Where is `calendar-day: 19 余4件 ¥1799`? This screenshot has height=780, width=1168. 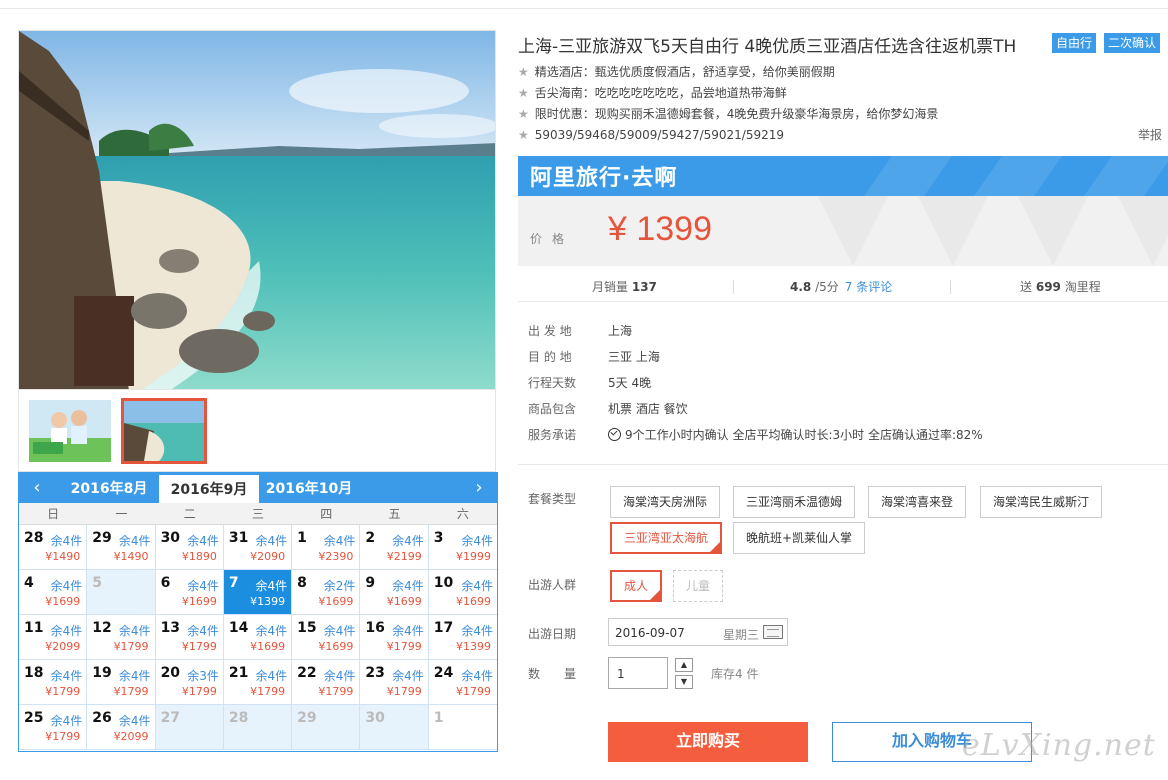 calendar-day: 19 余4件 ¥1799 is located at coordinates (121, 682).